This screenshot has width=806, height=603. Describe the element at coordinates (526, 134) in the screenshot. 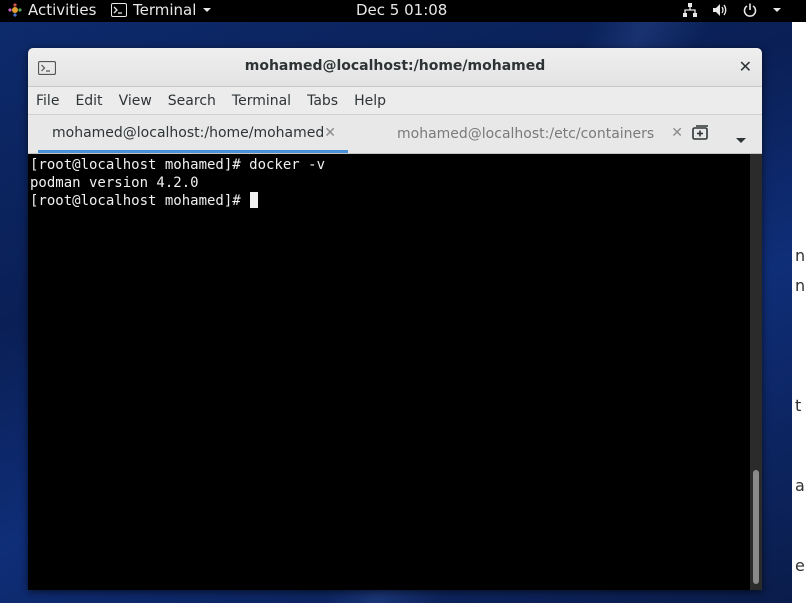

I see `tab-label: mohamed@localhost:/etc/containers` at that location.